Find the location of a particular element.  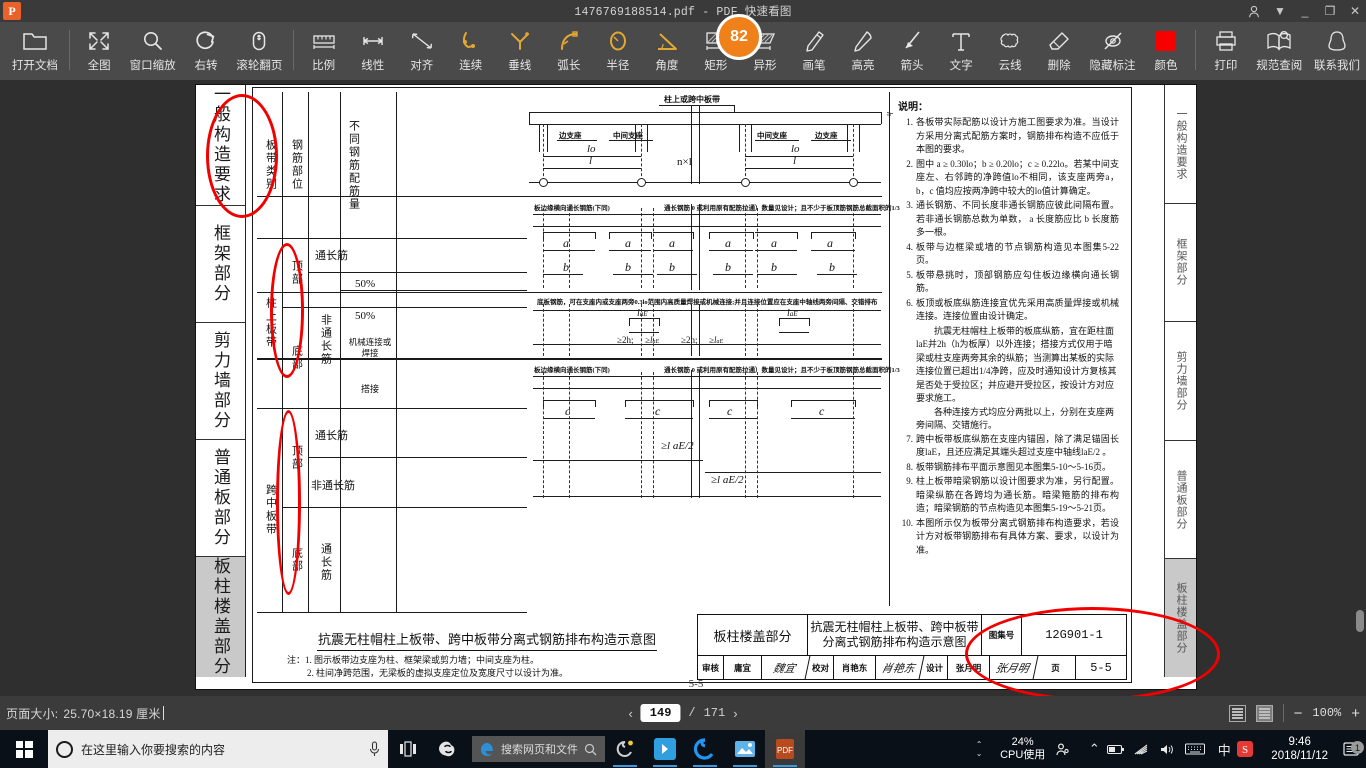

current-page-input: 149 is located at coordinates (660, 713).